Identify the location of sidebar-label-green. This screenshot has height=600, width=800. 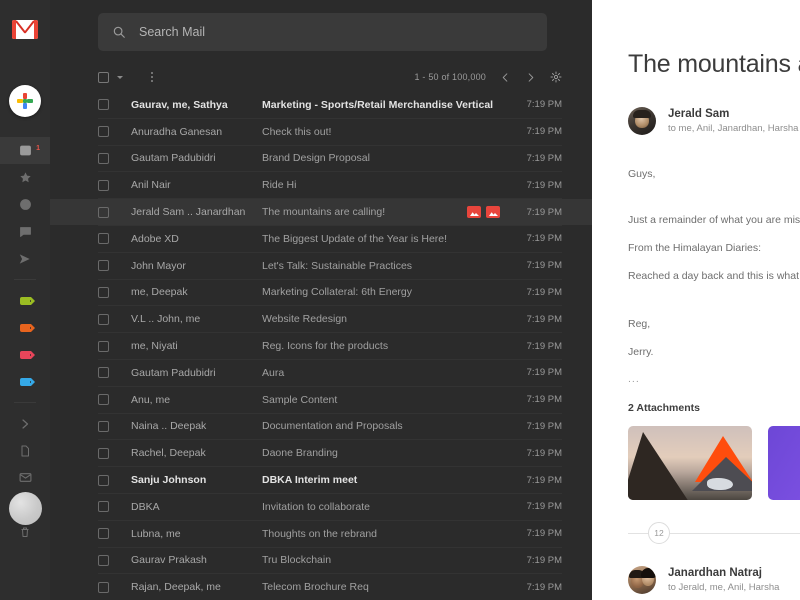
(25, 300).